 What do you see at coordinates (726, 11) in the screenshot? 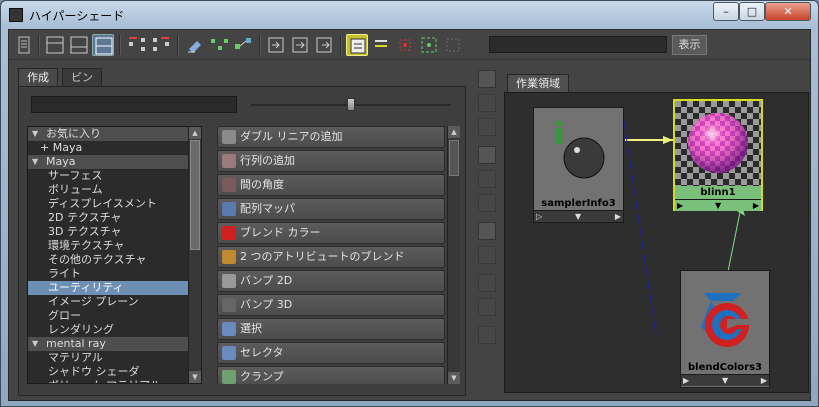
I see `minimize-button: –` at bounding box center [726, 11].